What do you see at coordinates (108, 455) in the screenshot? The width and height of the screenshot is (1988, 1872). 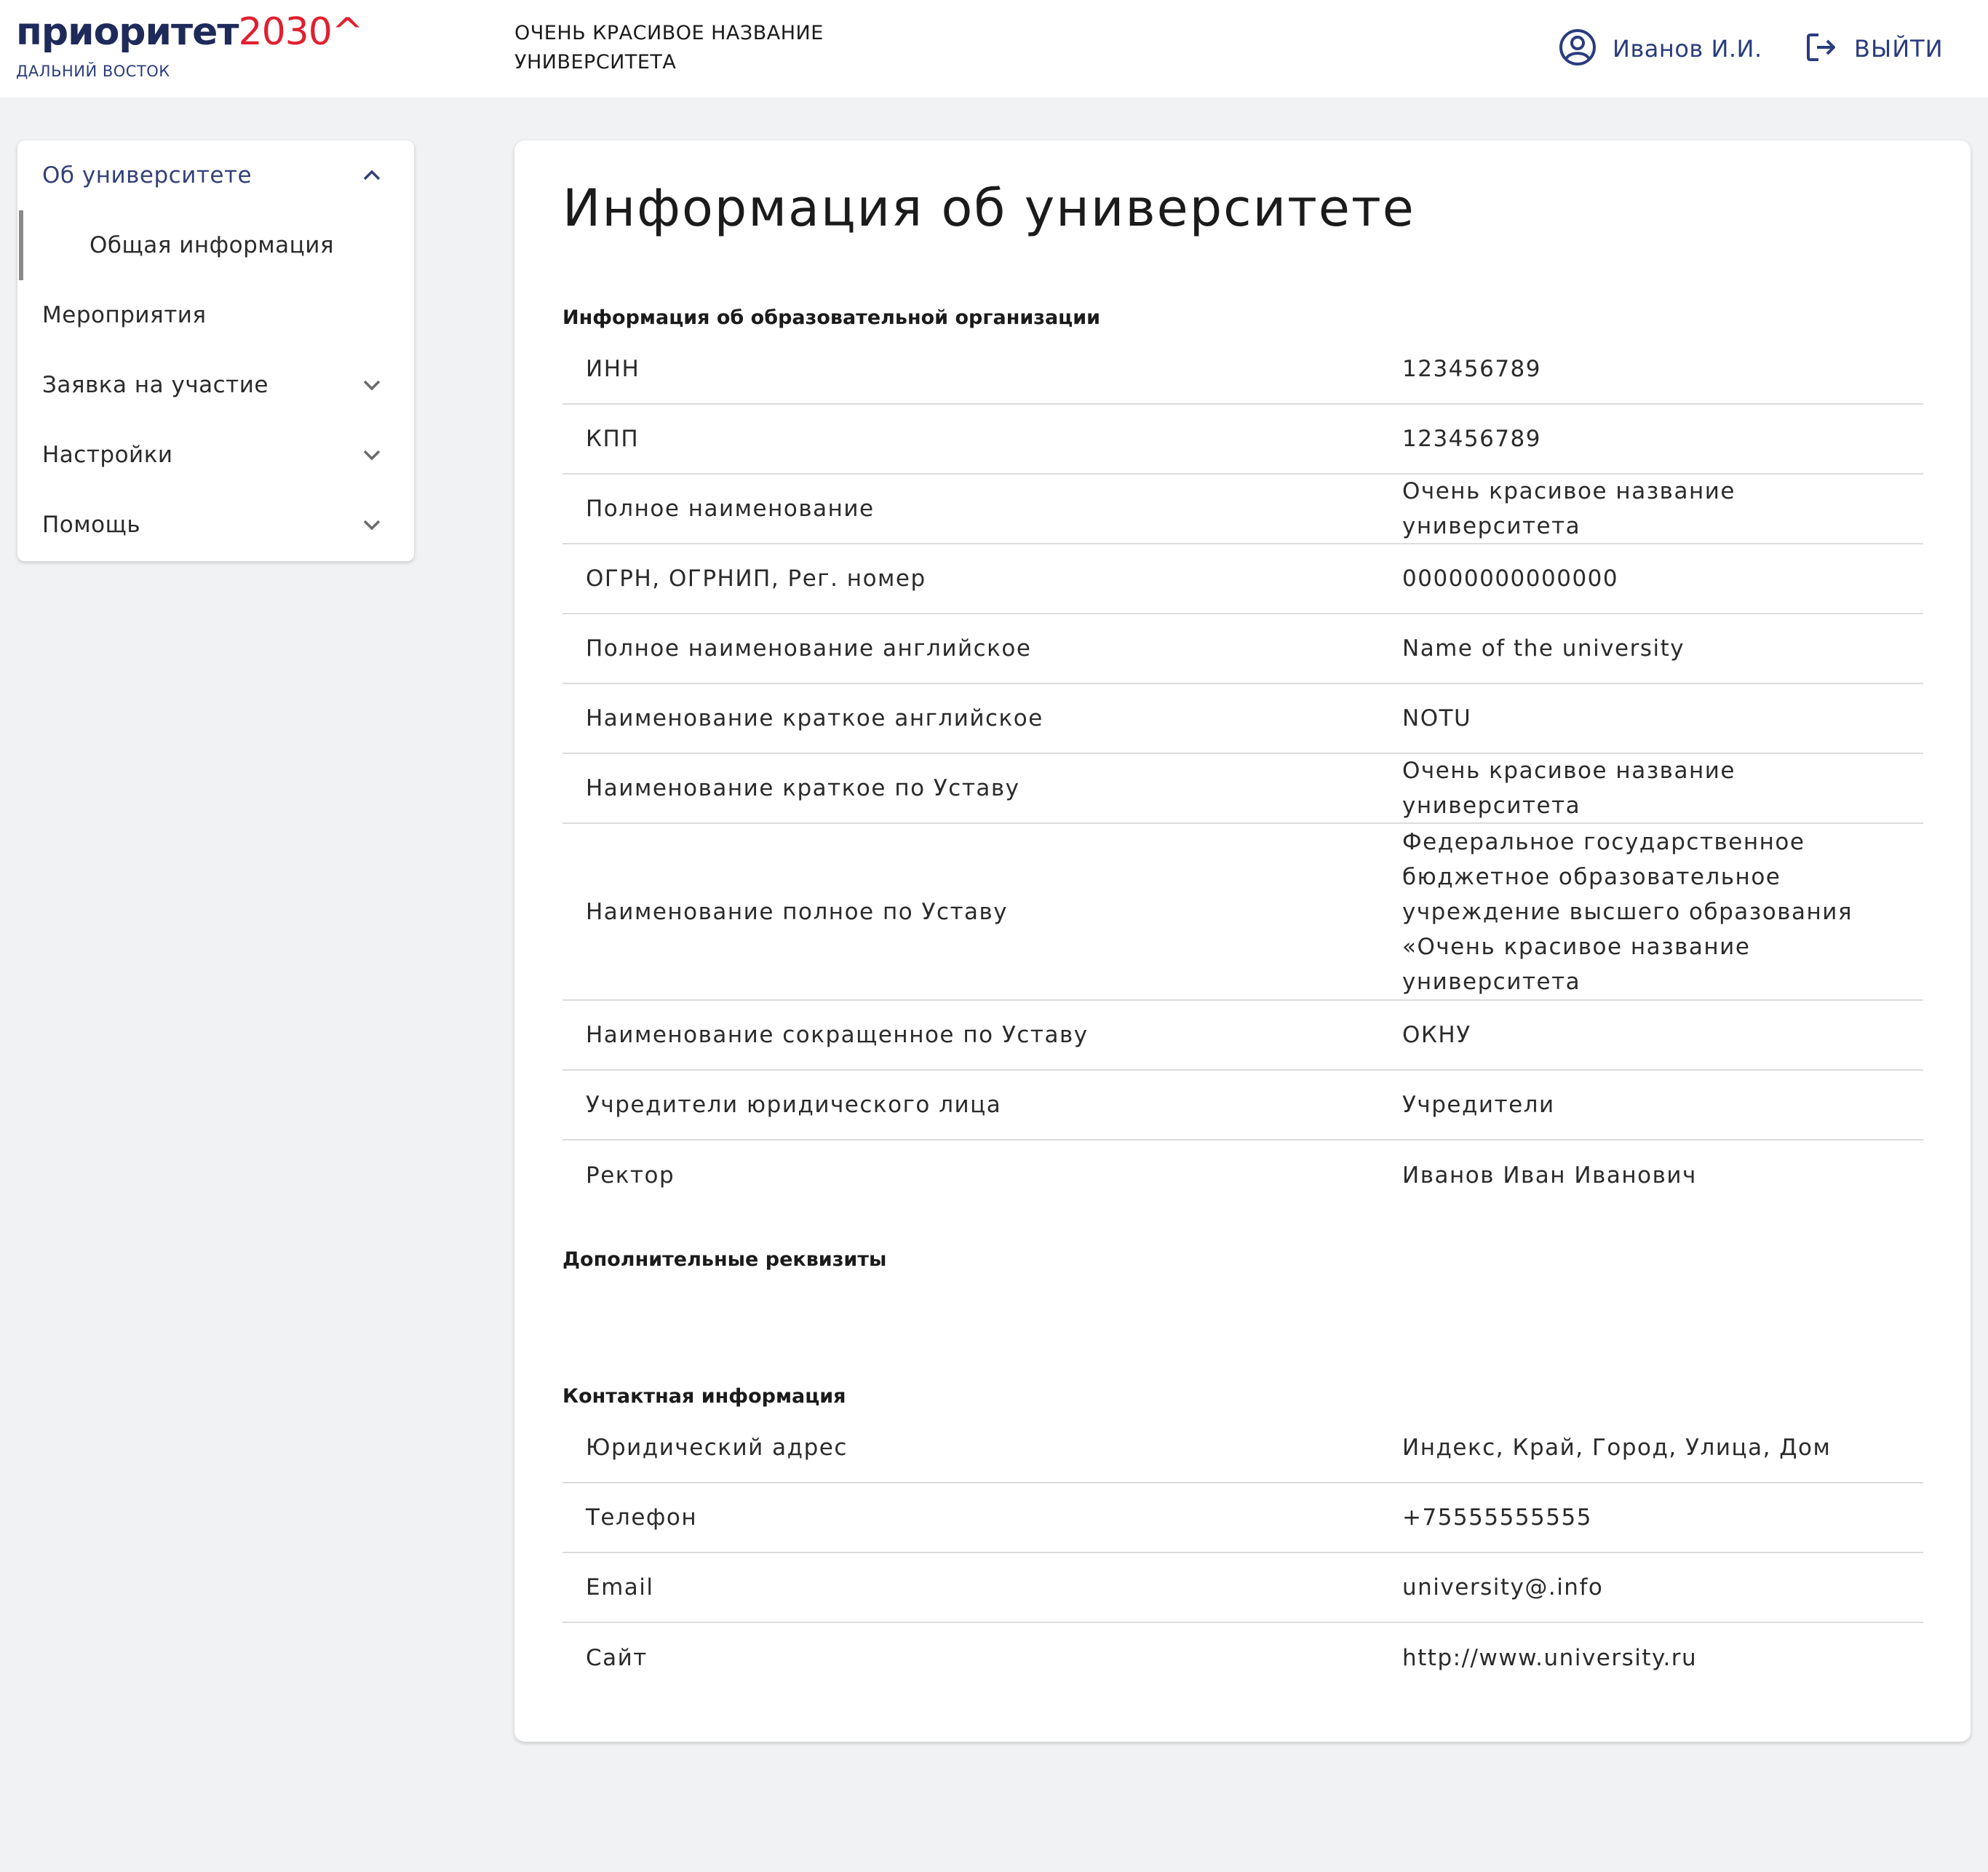 I see `sidebar-item-label: Настройки` at bounding box center [108, 455].